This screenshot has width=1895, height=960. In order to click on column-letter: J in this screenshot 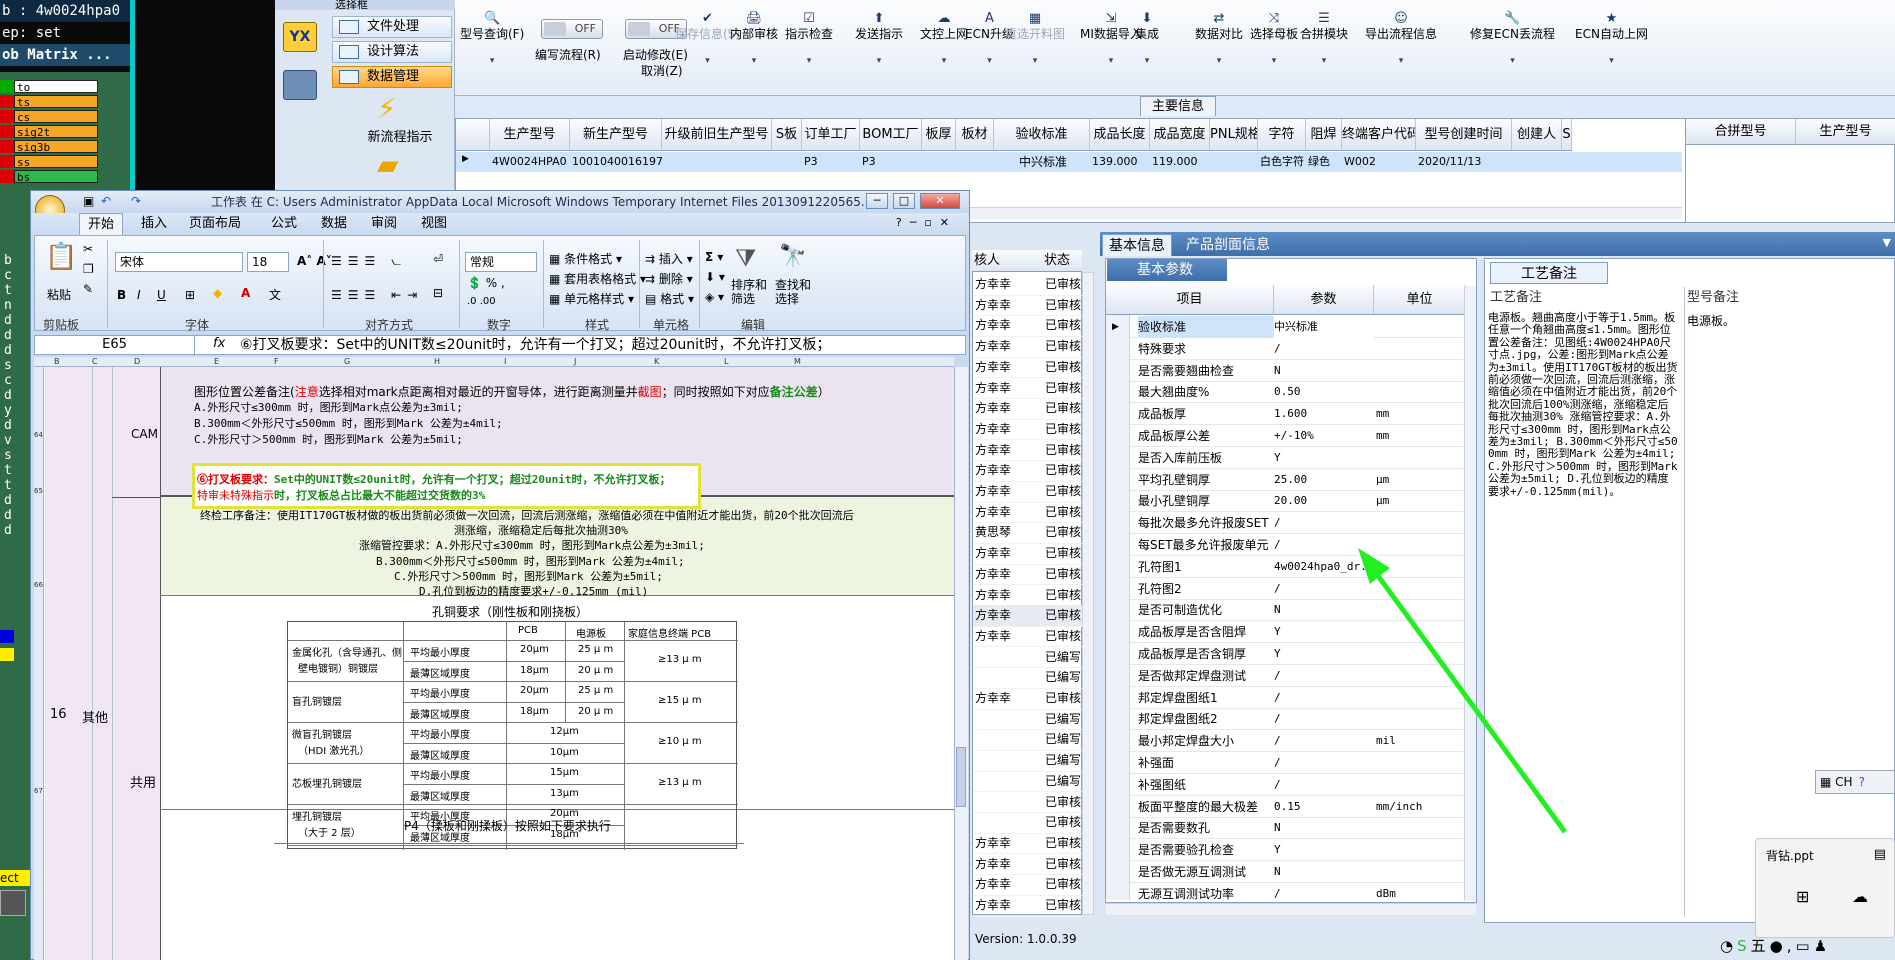, I will do `click(575, 361)`.